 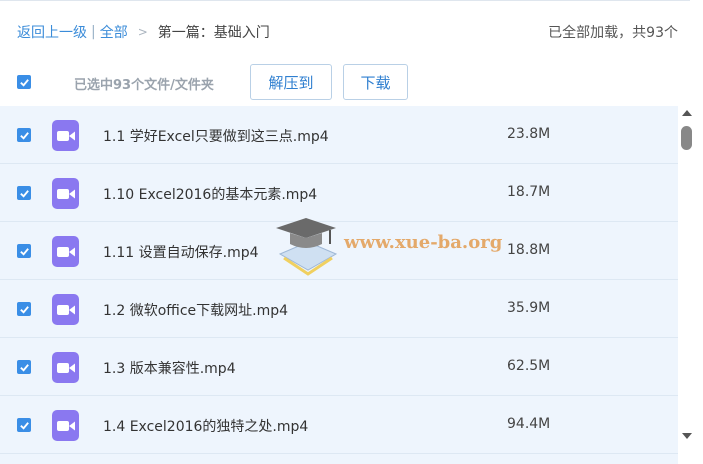 What do you see at coordinates (213, 33) in the screenshot?
I see `current-folder: 第一篇：基础入门` at bounding box center [213, 33].